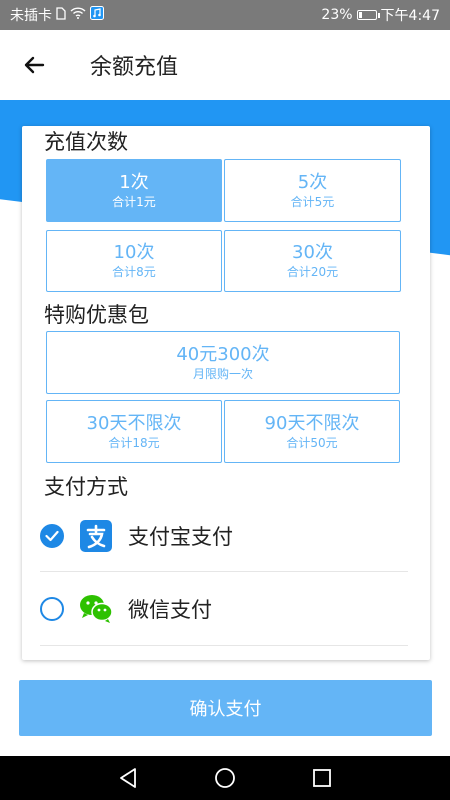 This screenshot has width=450, height=800. I want to click on option-label: 5次, so click(312, 182).